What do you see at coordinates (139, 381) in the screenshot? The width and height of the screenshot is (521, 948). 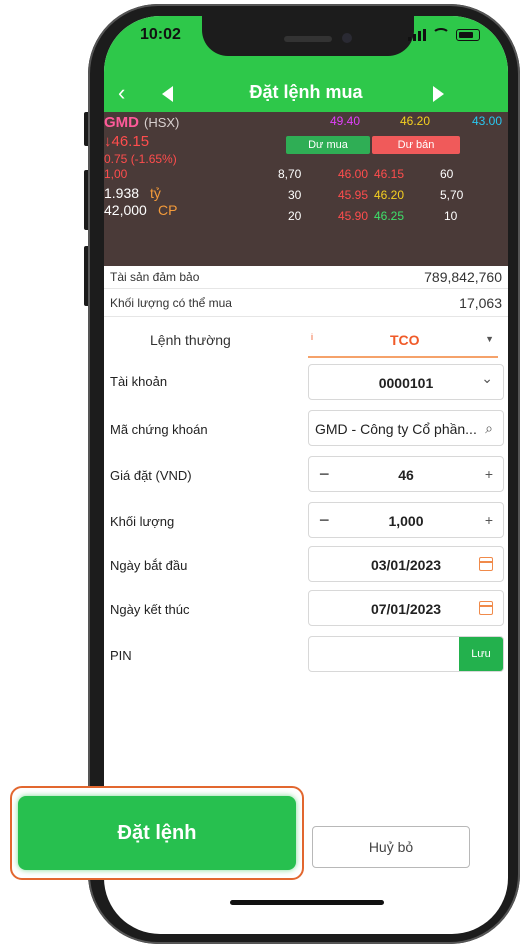 I see `account-label: Tài khoản` at bounding box center [139, 381].